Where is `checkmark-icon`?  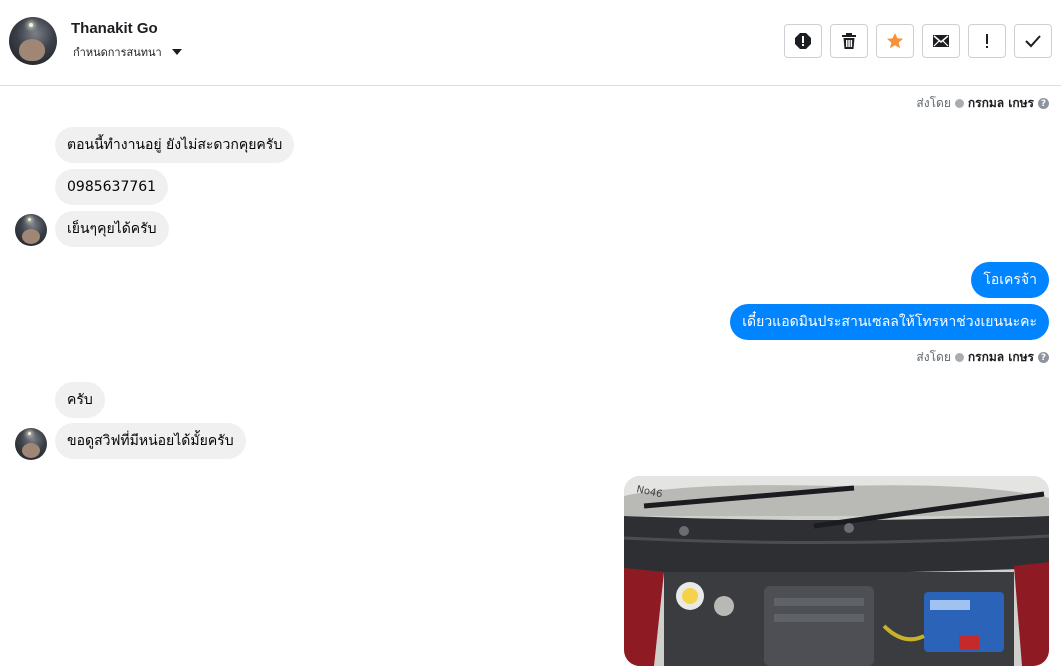 checkmark-icon is located at coordinates (1033, 41).